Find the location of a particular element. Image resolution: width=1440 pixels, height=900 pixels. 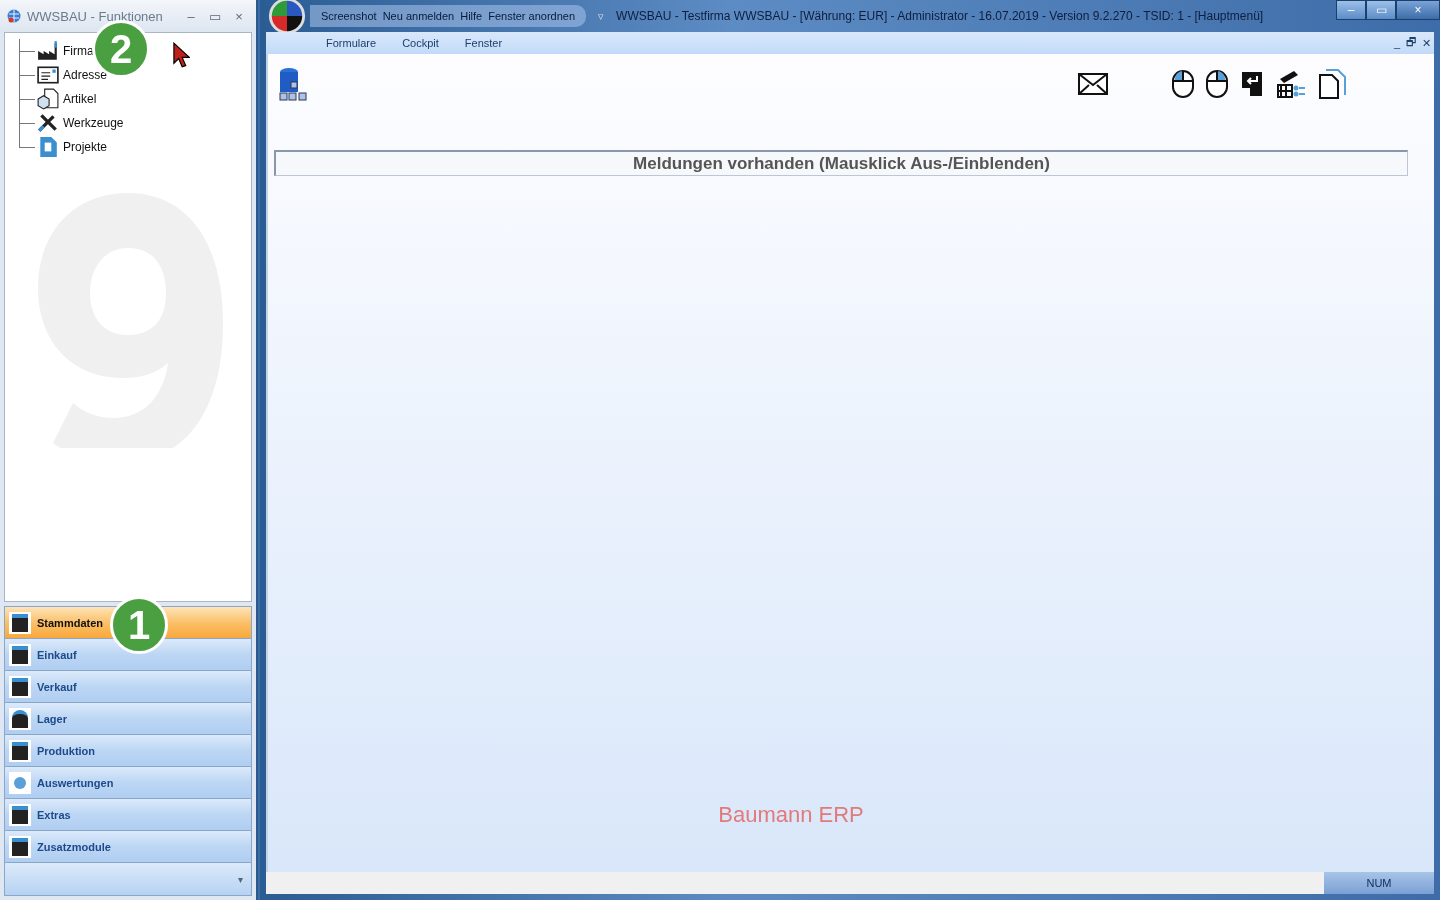

num-lock-indicator: NUM is located at coordinates (1379, 883).